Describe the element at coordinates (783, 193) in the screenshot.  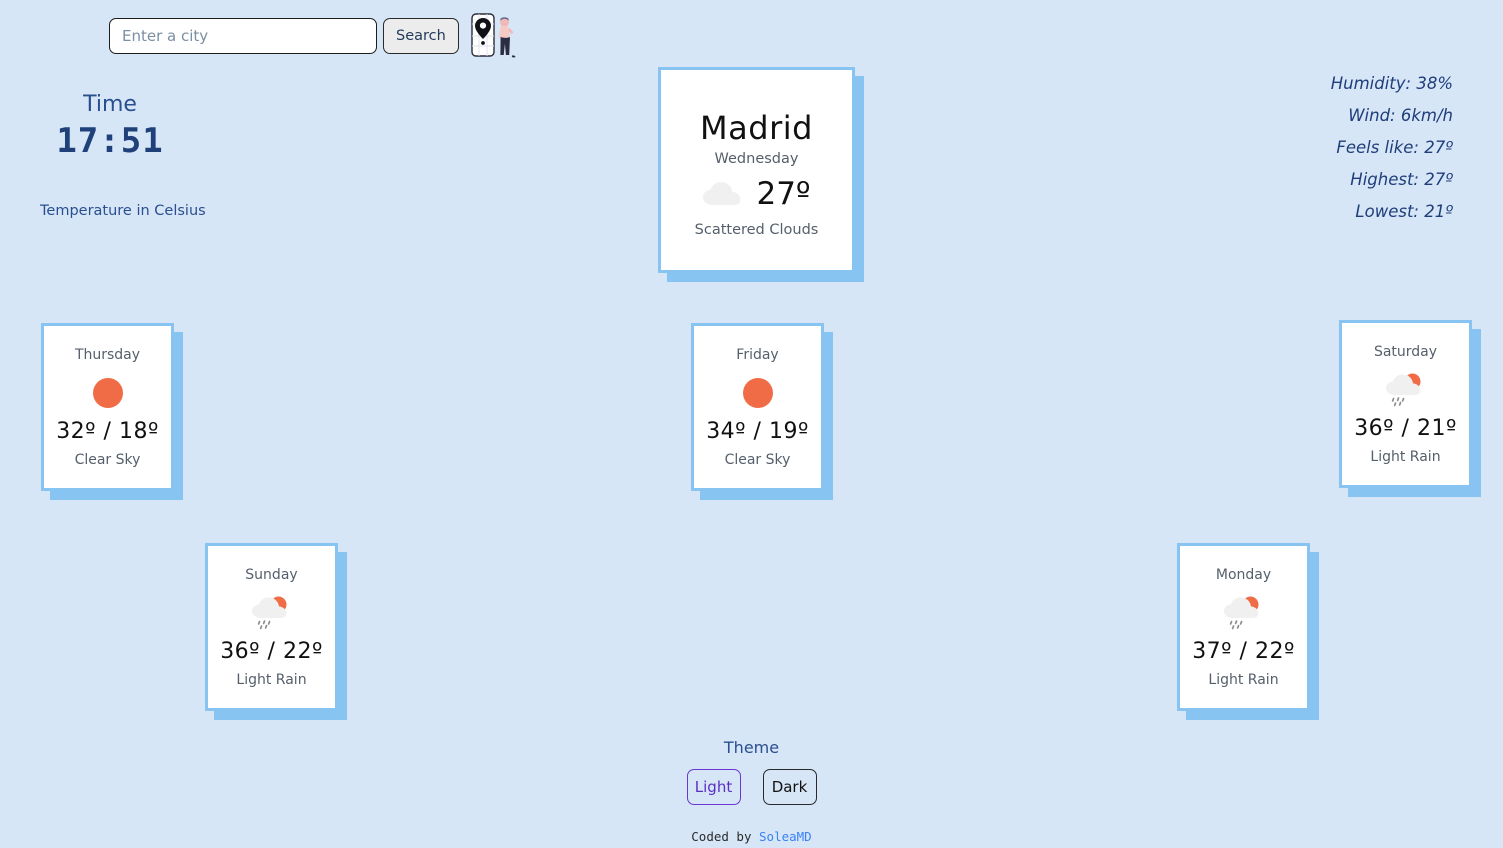
I see `current-temperature: 27º` at that location.